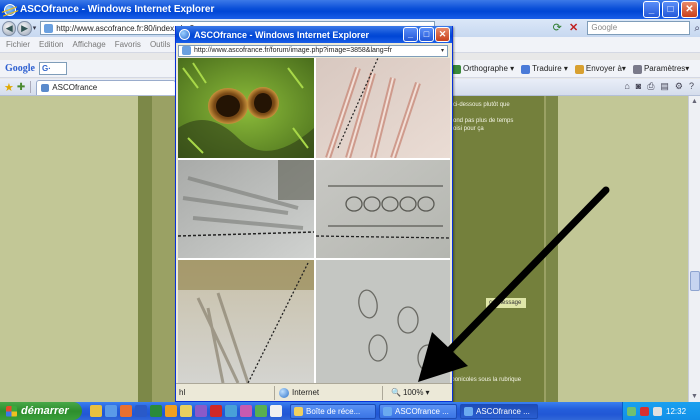 This screenshot has height=420, width=700. Describe the element at coordinates (171, 411) in the screenshot. I see `media-icon` at that location.